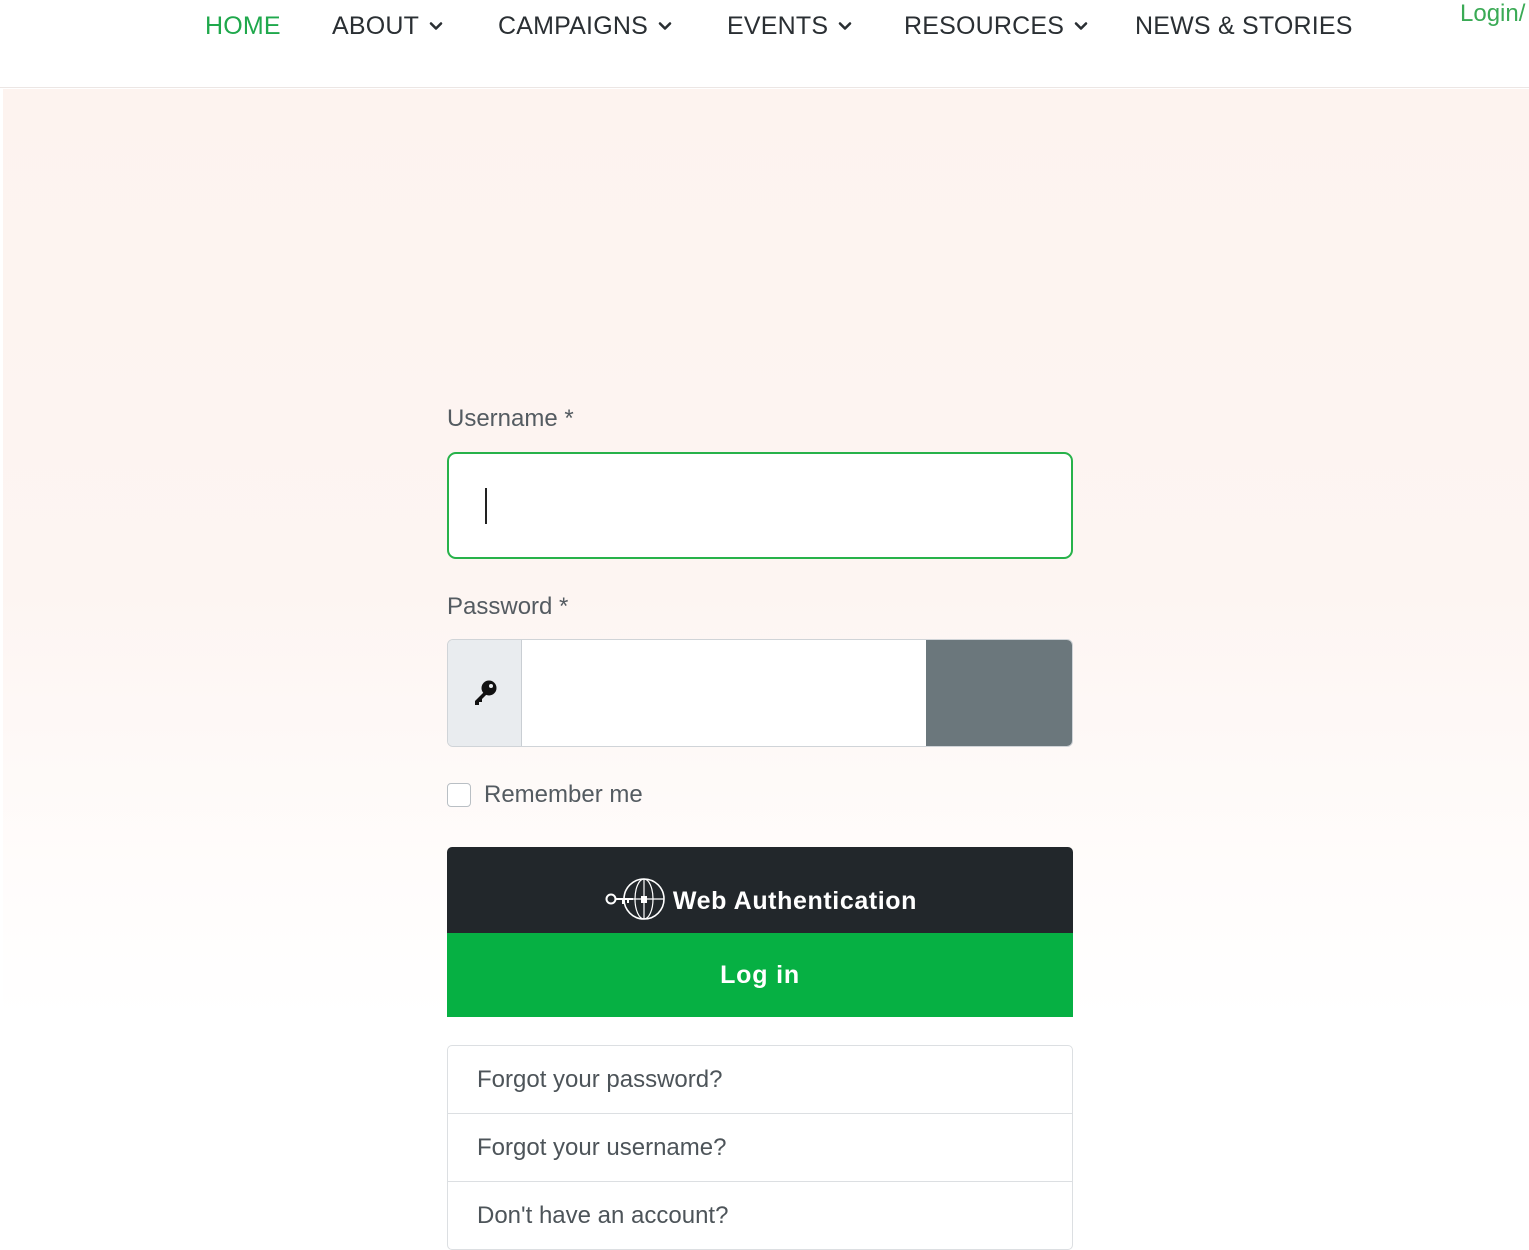 The height and width of the screenshot is (1250, 1529). Describe the element at coordinates (376, 25) in the screenshot. I see `nav-item-label: ABOUT` at that location.